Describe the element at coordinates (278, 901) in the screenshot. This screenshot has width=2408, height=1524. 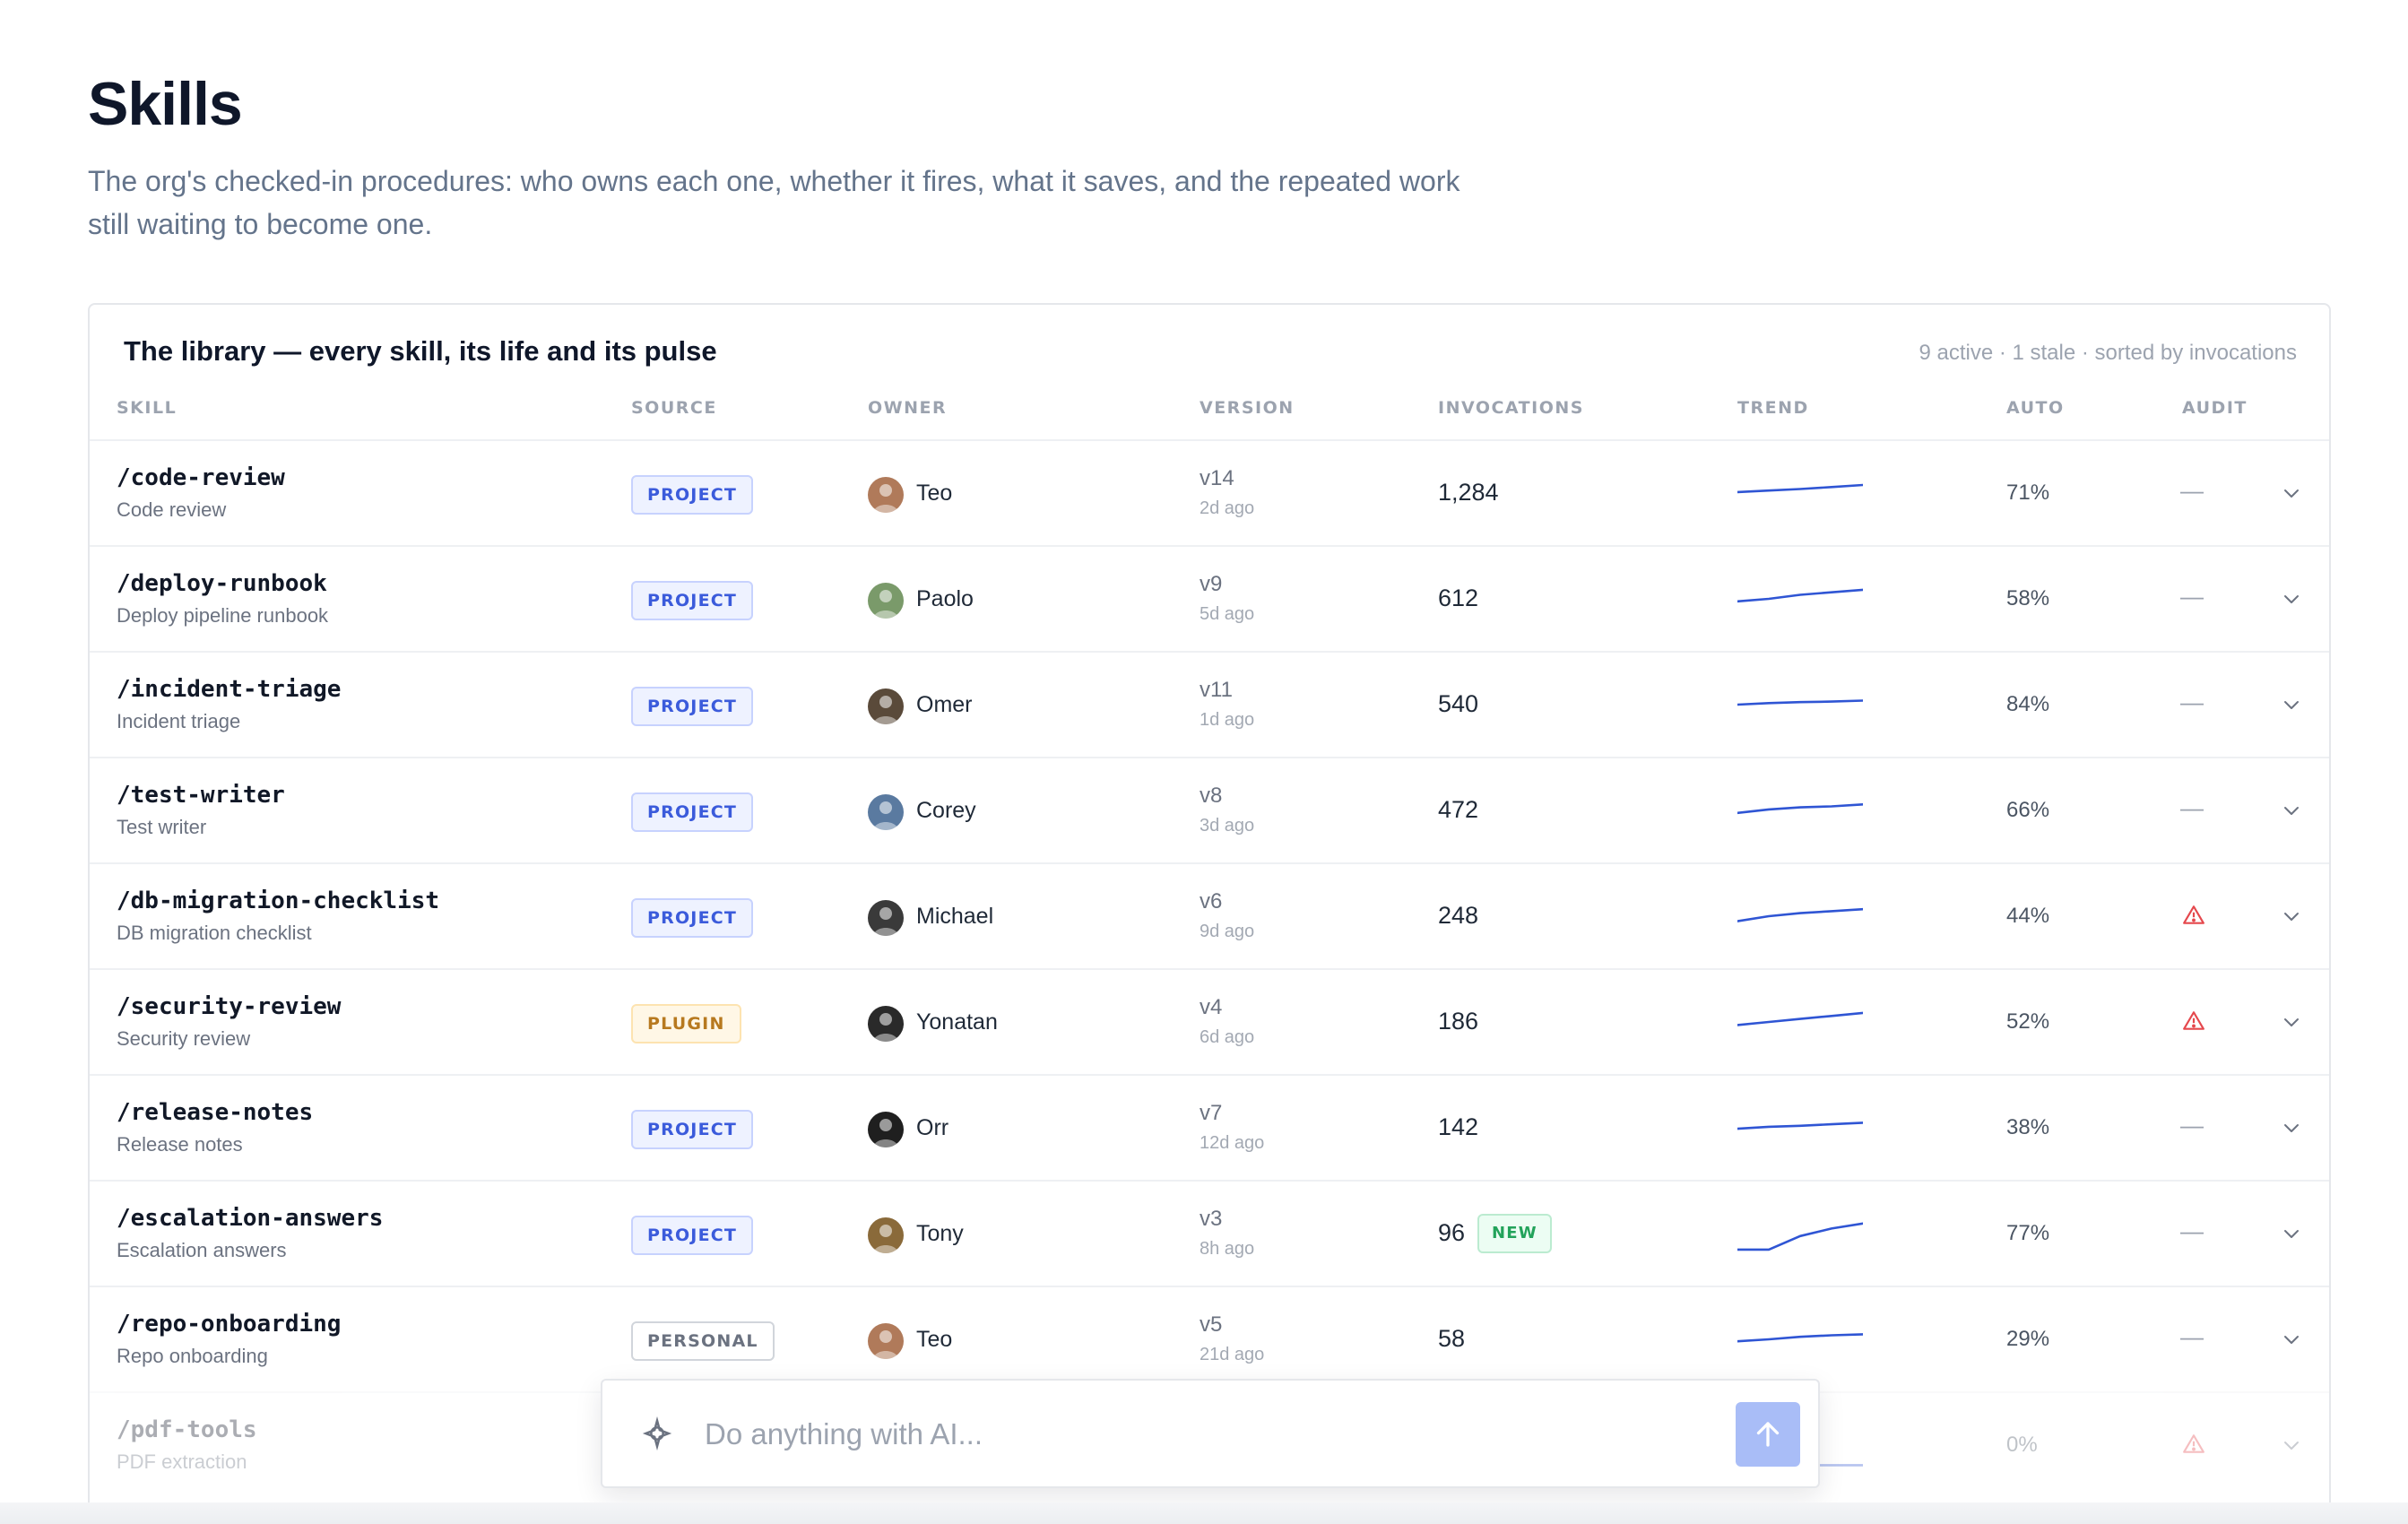
I see `skill-command: /db-migration-checklist` at that location.